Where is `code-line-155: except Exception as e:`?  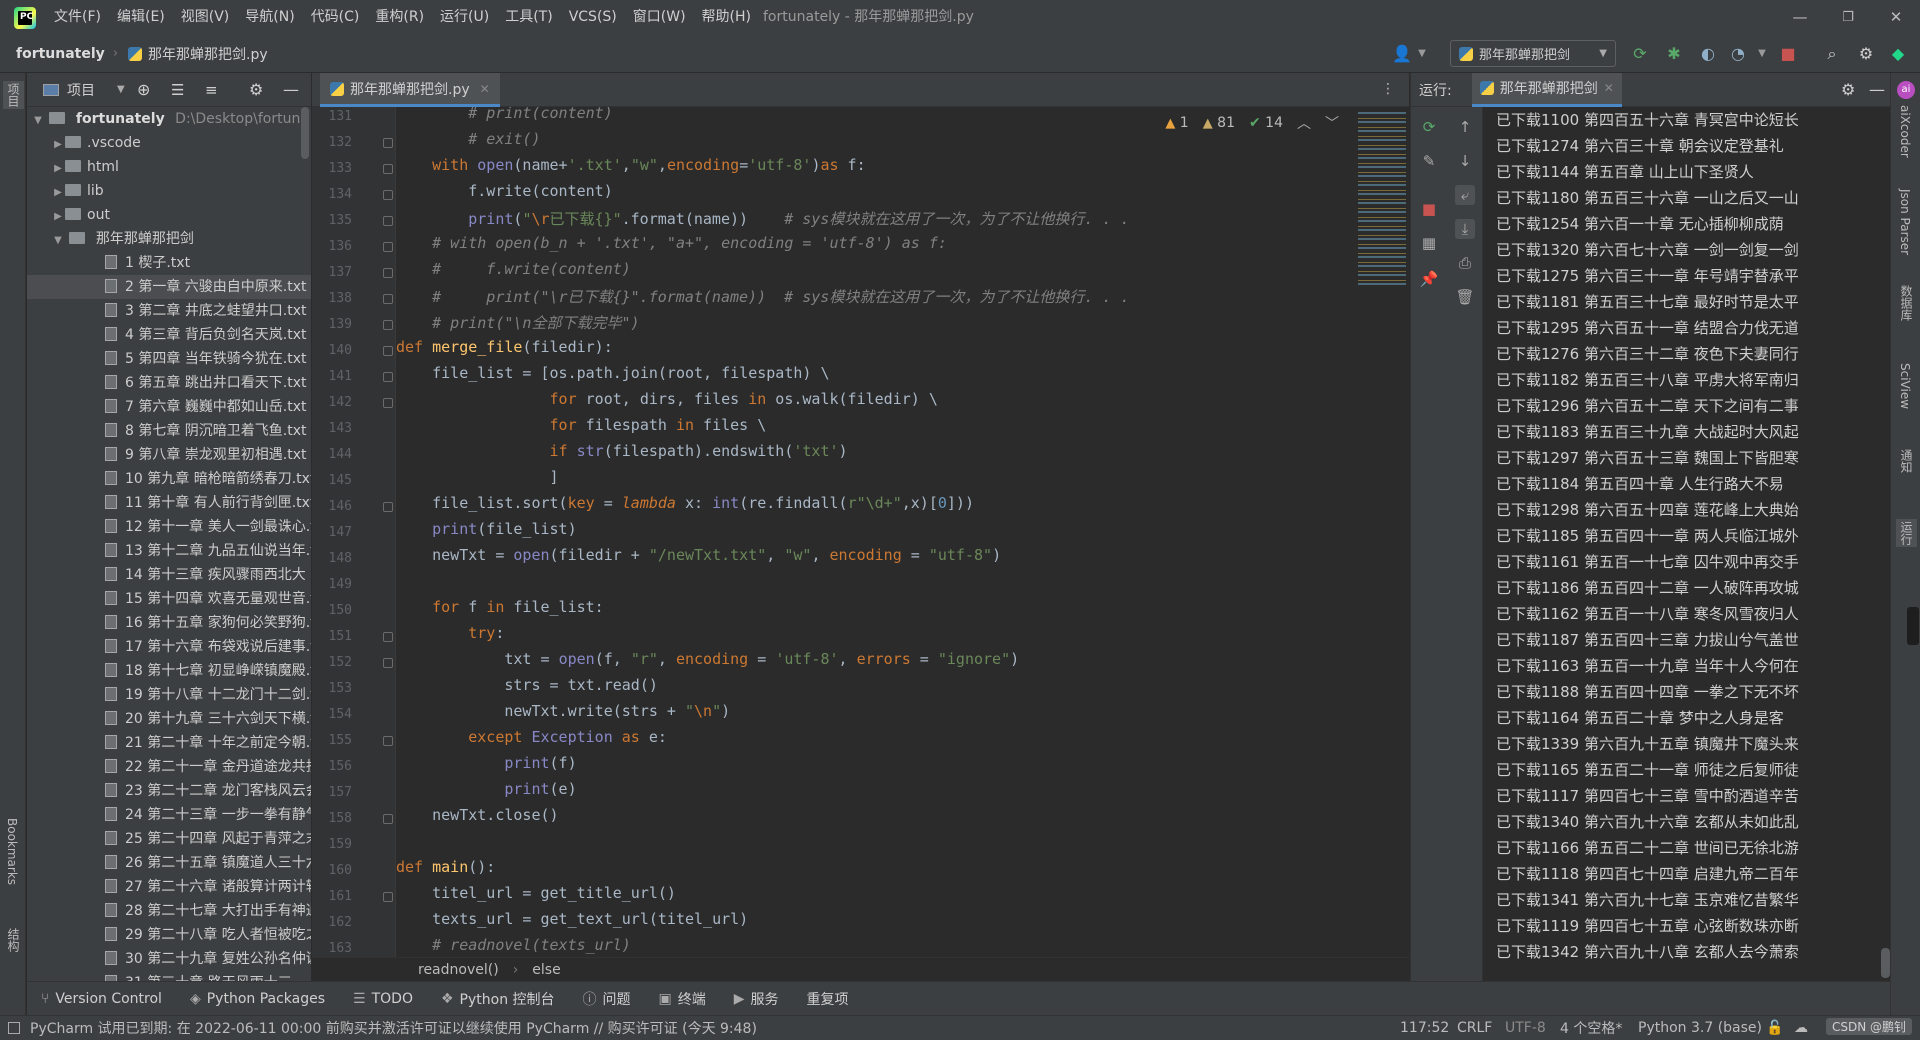
code-line-155: except Exception as e: is located at coordinates (531, 741).